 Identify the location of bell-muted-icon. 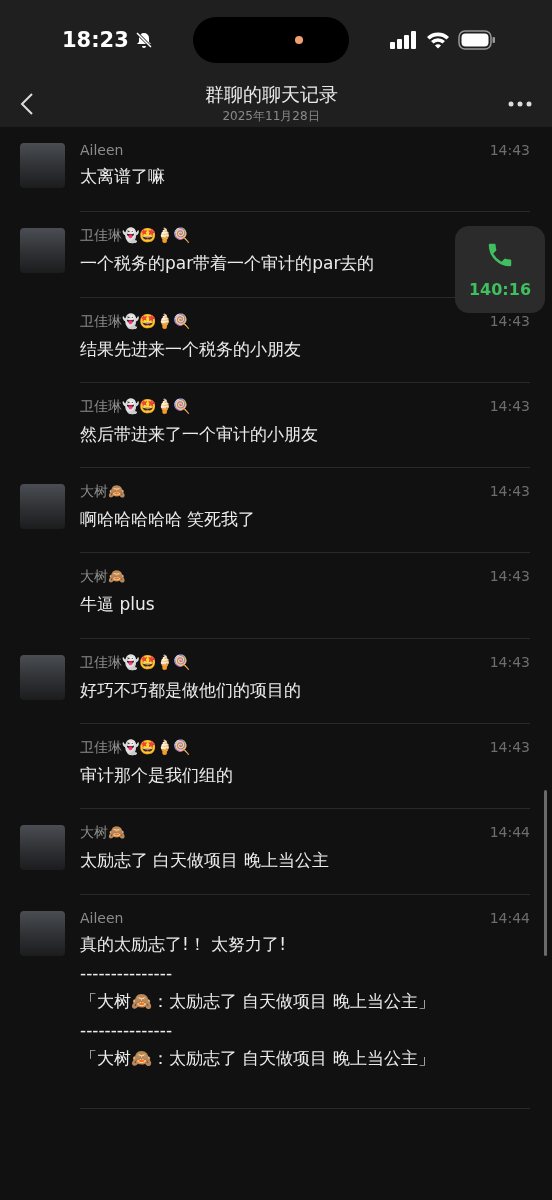
(143, 40).